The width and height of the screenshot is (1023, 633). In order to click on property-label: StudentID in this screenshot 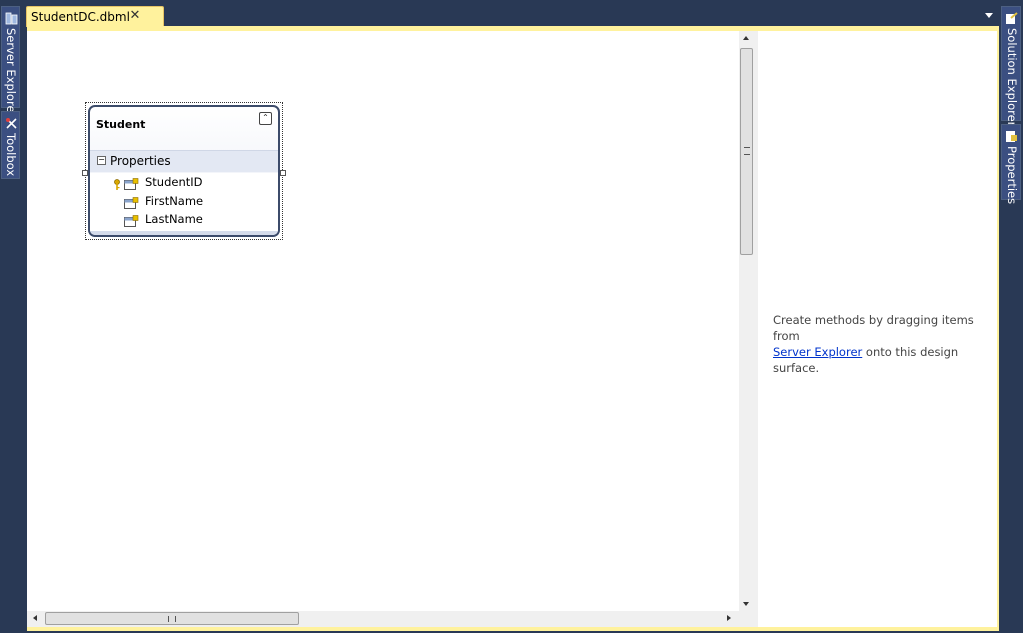, I will do `click(174, 182)`.